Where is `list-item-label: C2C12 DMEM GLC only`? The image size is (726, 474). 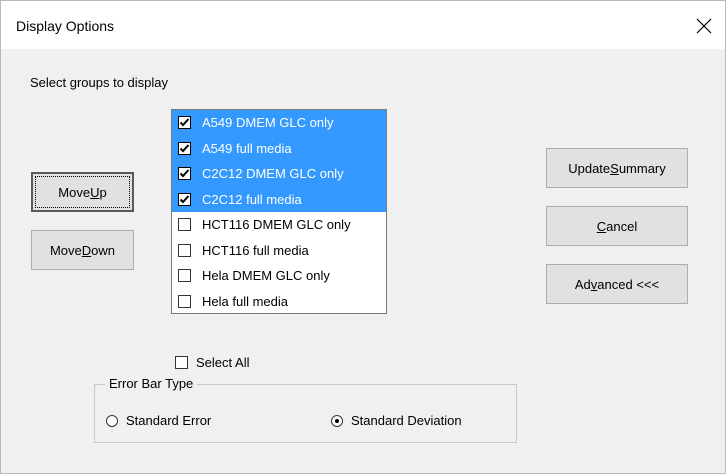 list-item-label: C2C12 DMEM GLC only is located at coordinates (273, 174).